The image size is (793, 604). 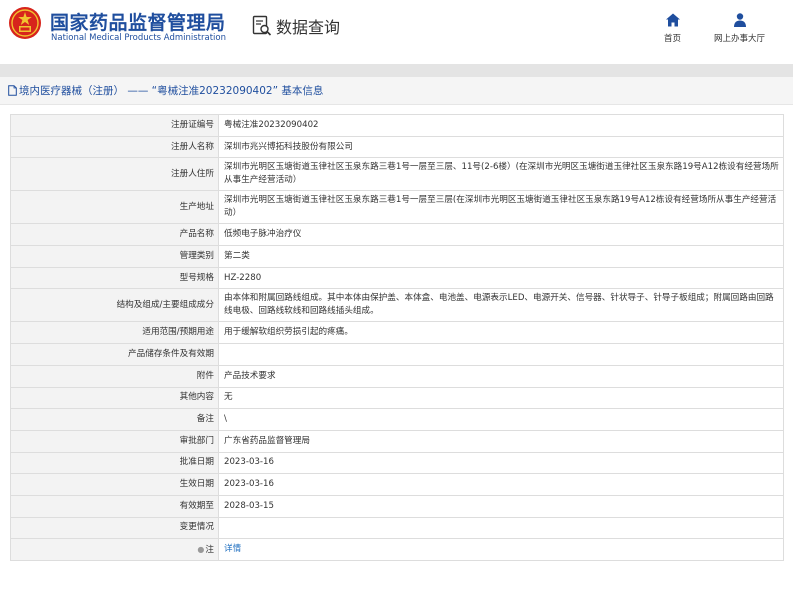 What do you see at coordinates (114, 463) in the screenshot?
I see `row-label-approval-date: 批准日期` at bounding box center [114, 463].